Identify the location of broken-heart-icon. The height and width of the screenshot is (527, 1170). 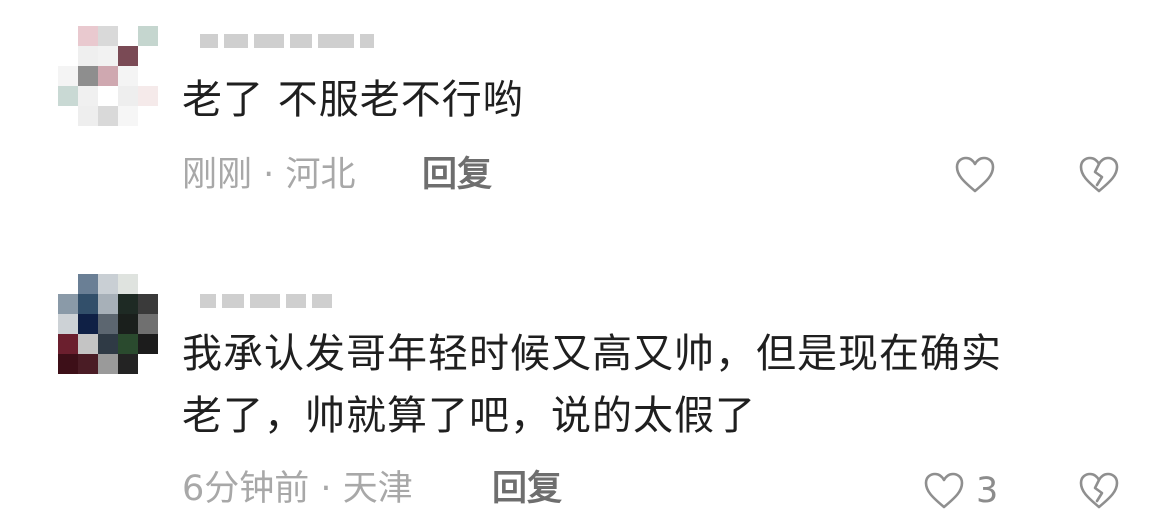
(1099, 491).